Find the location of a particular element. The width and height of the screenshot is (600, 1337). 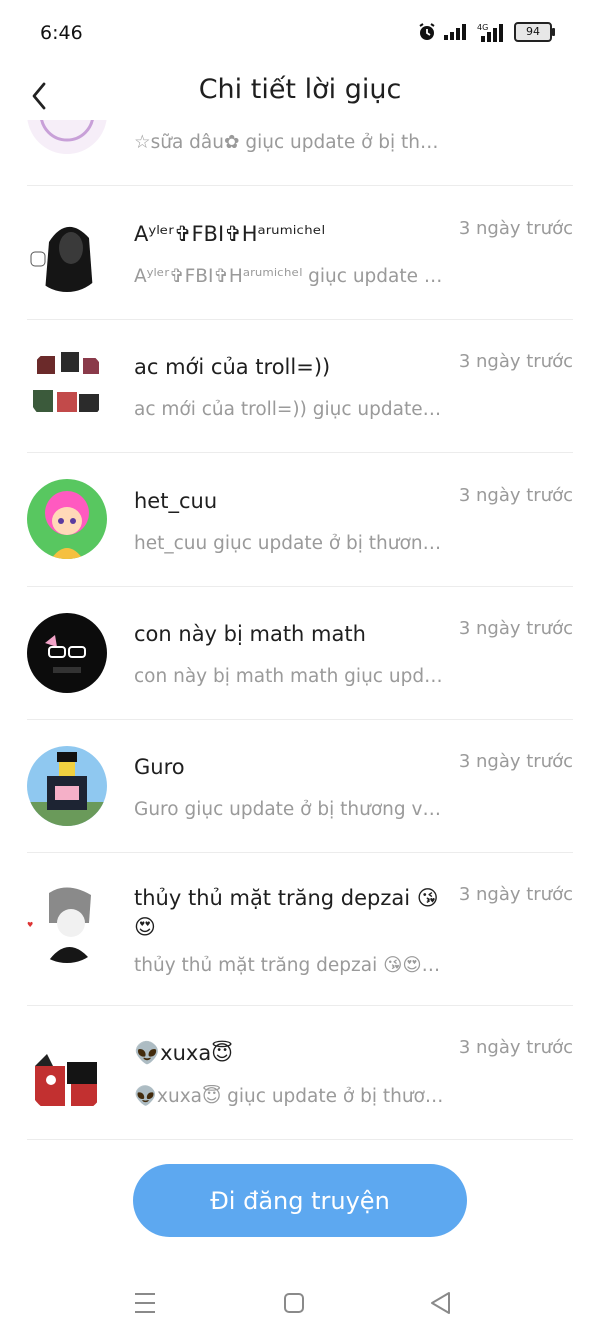

header: Chi tiết lời giục is located at coordinates (300, 93).